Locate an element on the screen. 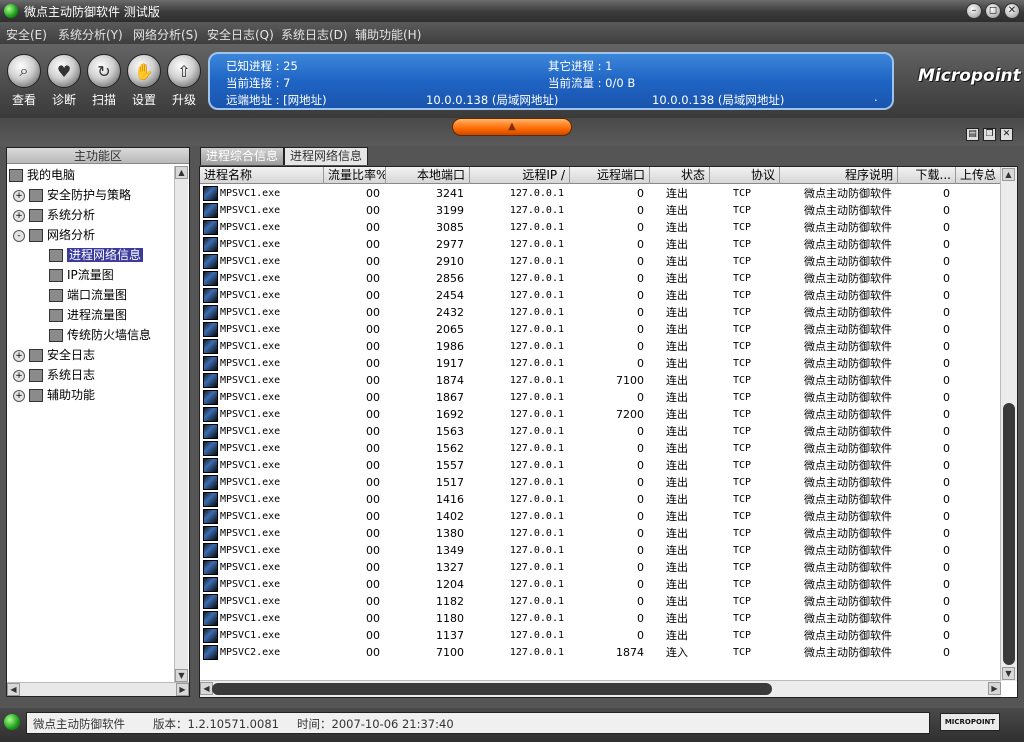  table-scroll-right-icon: ▶ is located at coordinates (994, 688).